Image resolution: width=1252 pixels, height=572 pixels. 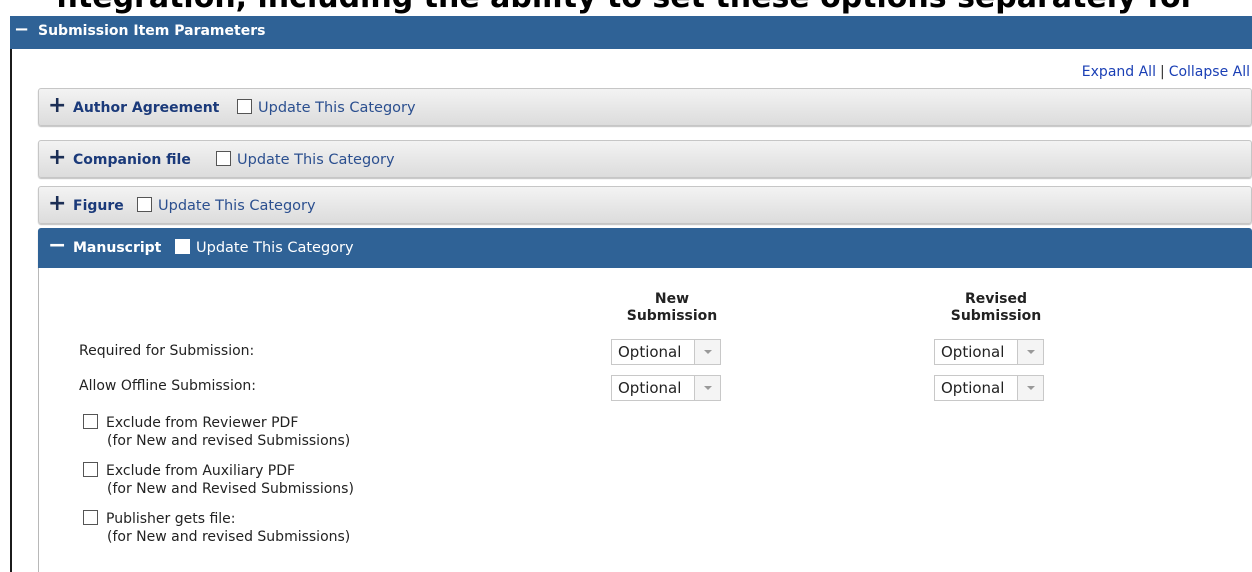 What do you see at coordinates (1119, 72) in the screenshot?
I see `expand-all-link: Expand All` at bounding box center [1119, 72].